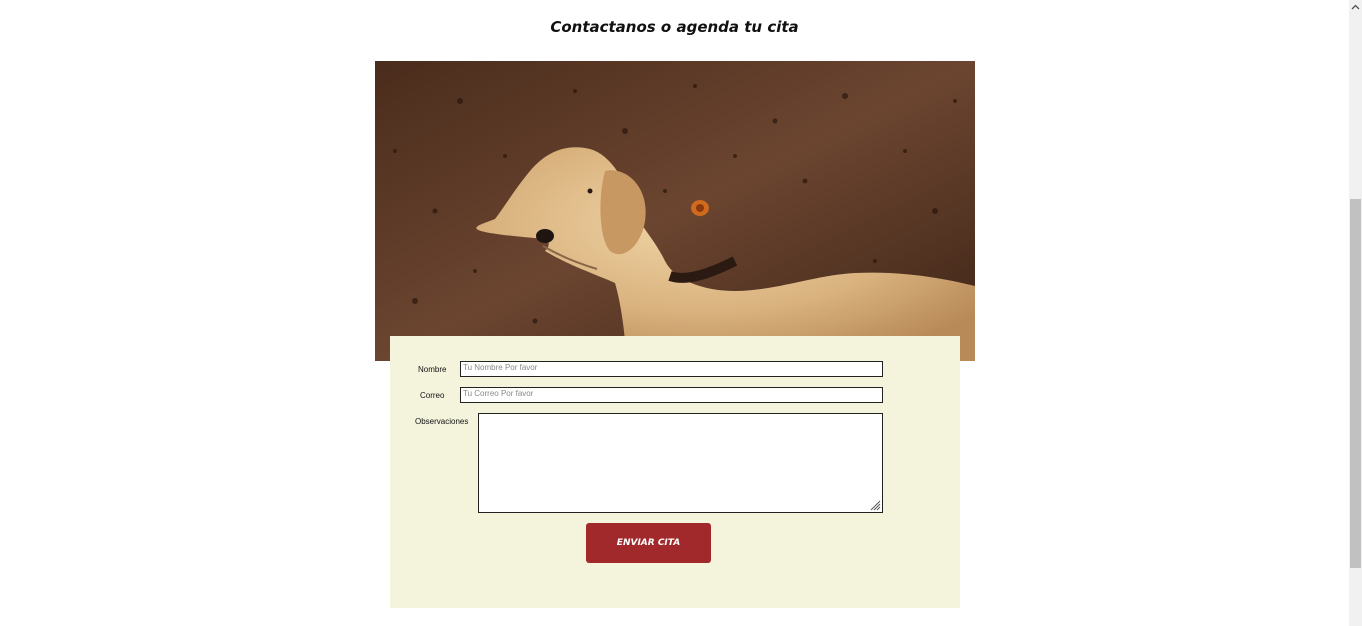 Image resolution: width=1362 pixels, height=626 pixels. I want to click on notes-textarea, so click(680, 463).